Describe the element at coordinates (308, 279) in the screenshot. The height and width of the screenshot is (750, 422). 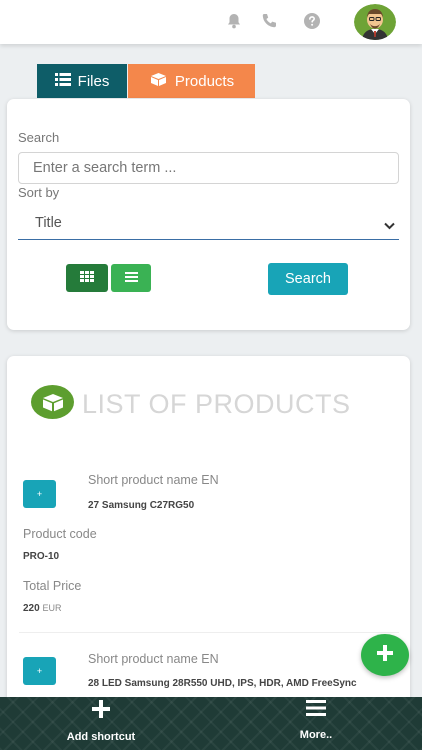
I see `search-button: Search` at that location.